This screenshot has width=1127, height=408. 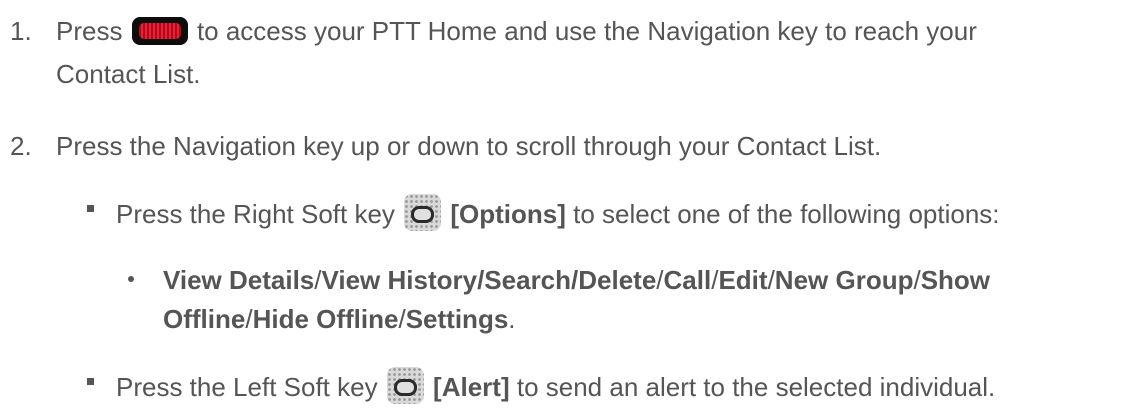 What do you see at coordinates (247, 387) in the screenshot?
I see `bullet-text: Press the Left Soft key` at bounding box center [247, 387].